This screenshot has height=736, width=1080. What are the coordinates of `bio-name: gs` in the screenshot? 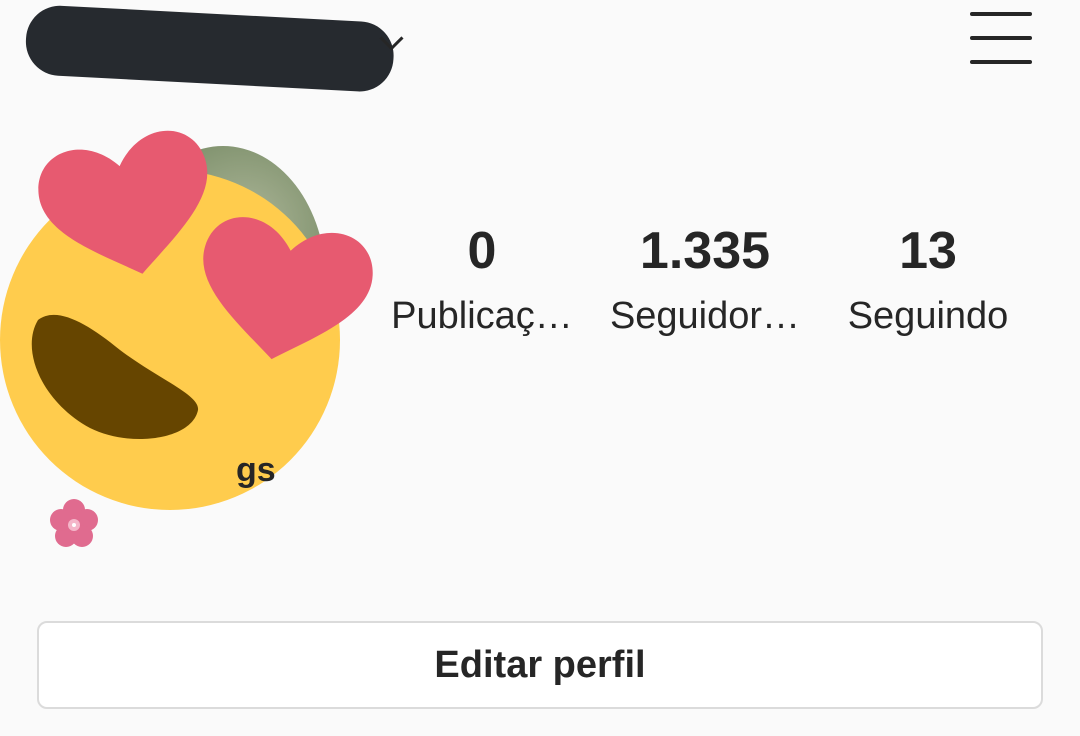 It's located at (256, 470).